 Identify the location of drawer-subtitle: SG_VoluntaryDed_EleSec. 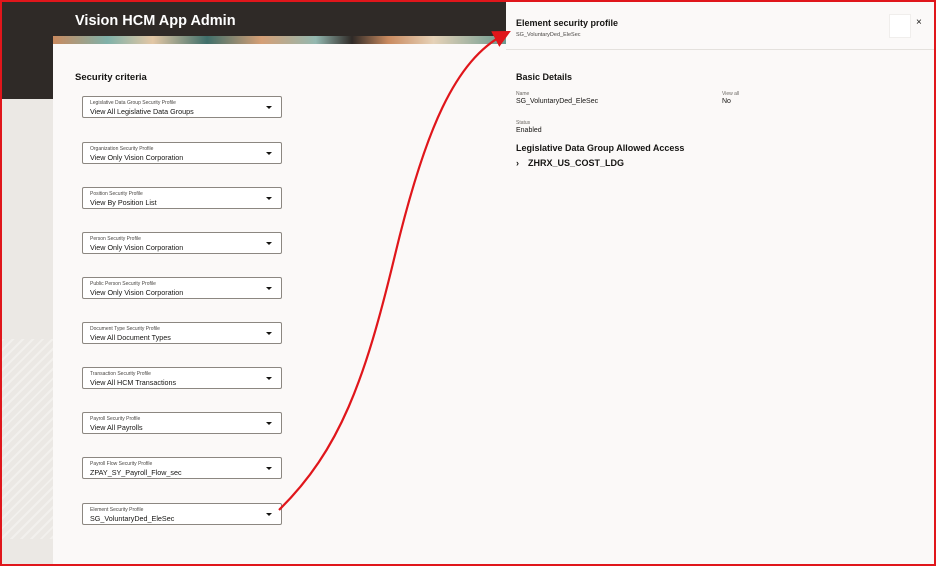
(548, 35).